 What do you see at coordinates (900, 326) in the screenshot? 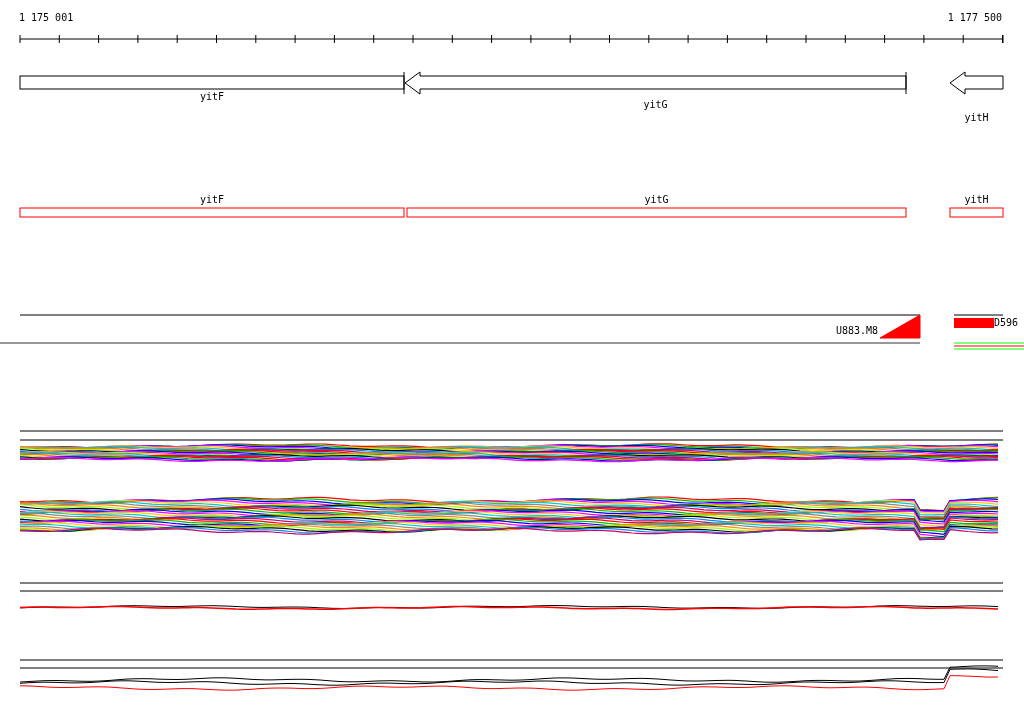
I see `marker-ramp` at bounding box center [900, 326].